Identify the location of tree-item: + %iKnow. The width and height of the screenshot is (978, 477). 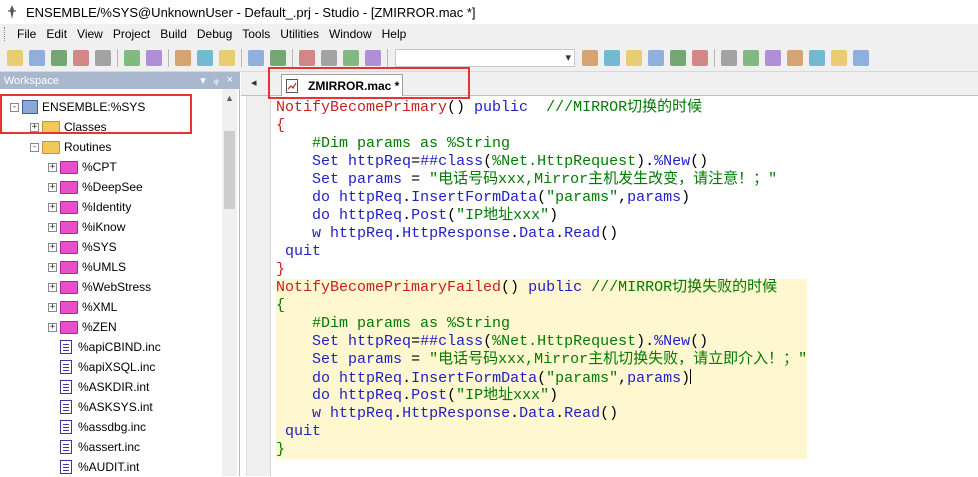
(86, 227).